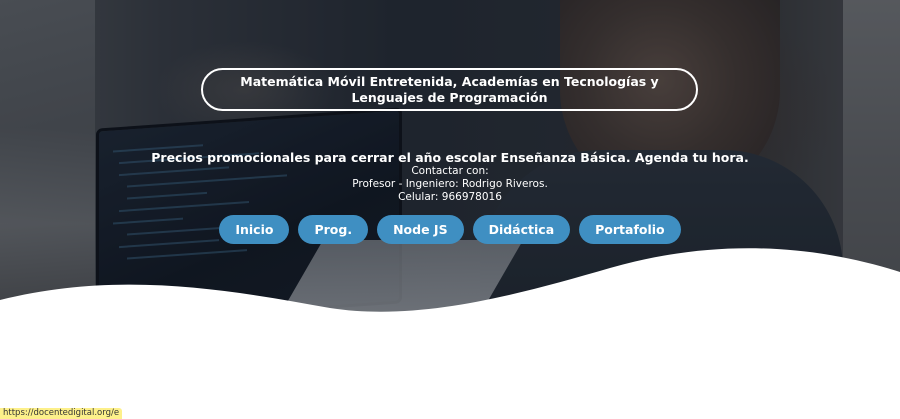  What do you see at coordinates (450, 197) in the screenshot?
I see `contact-phone: Celular: 966978016` at bounding box center [450, 197].